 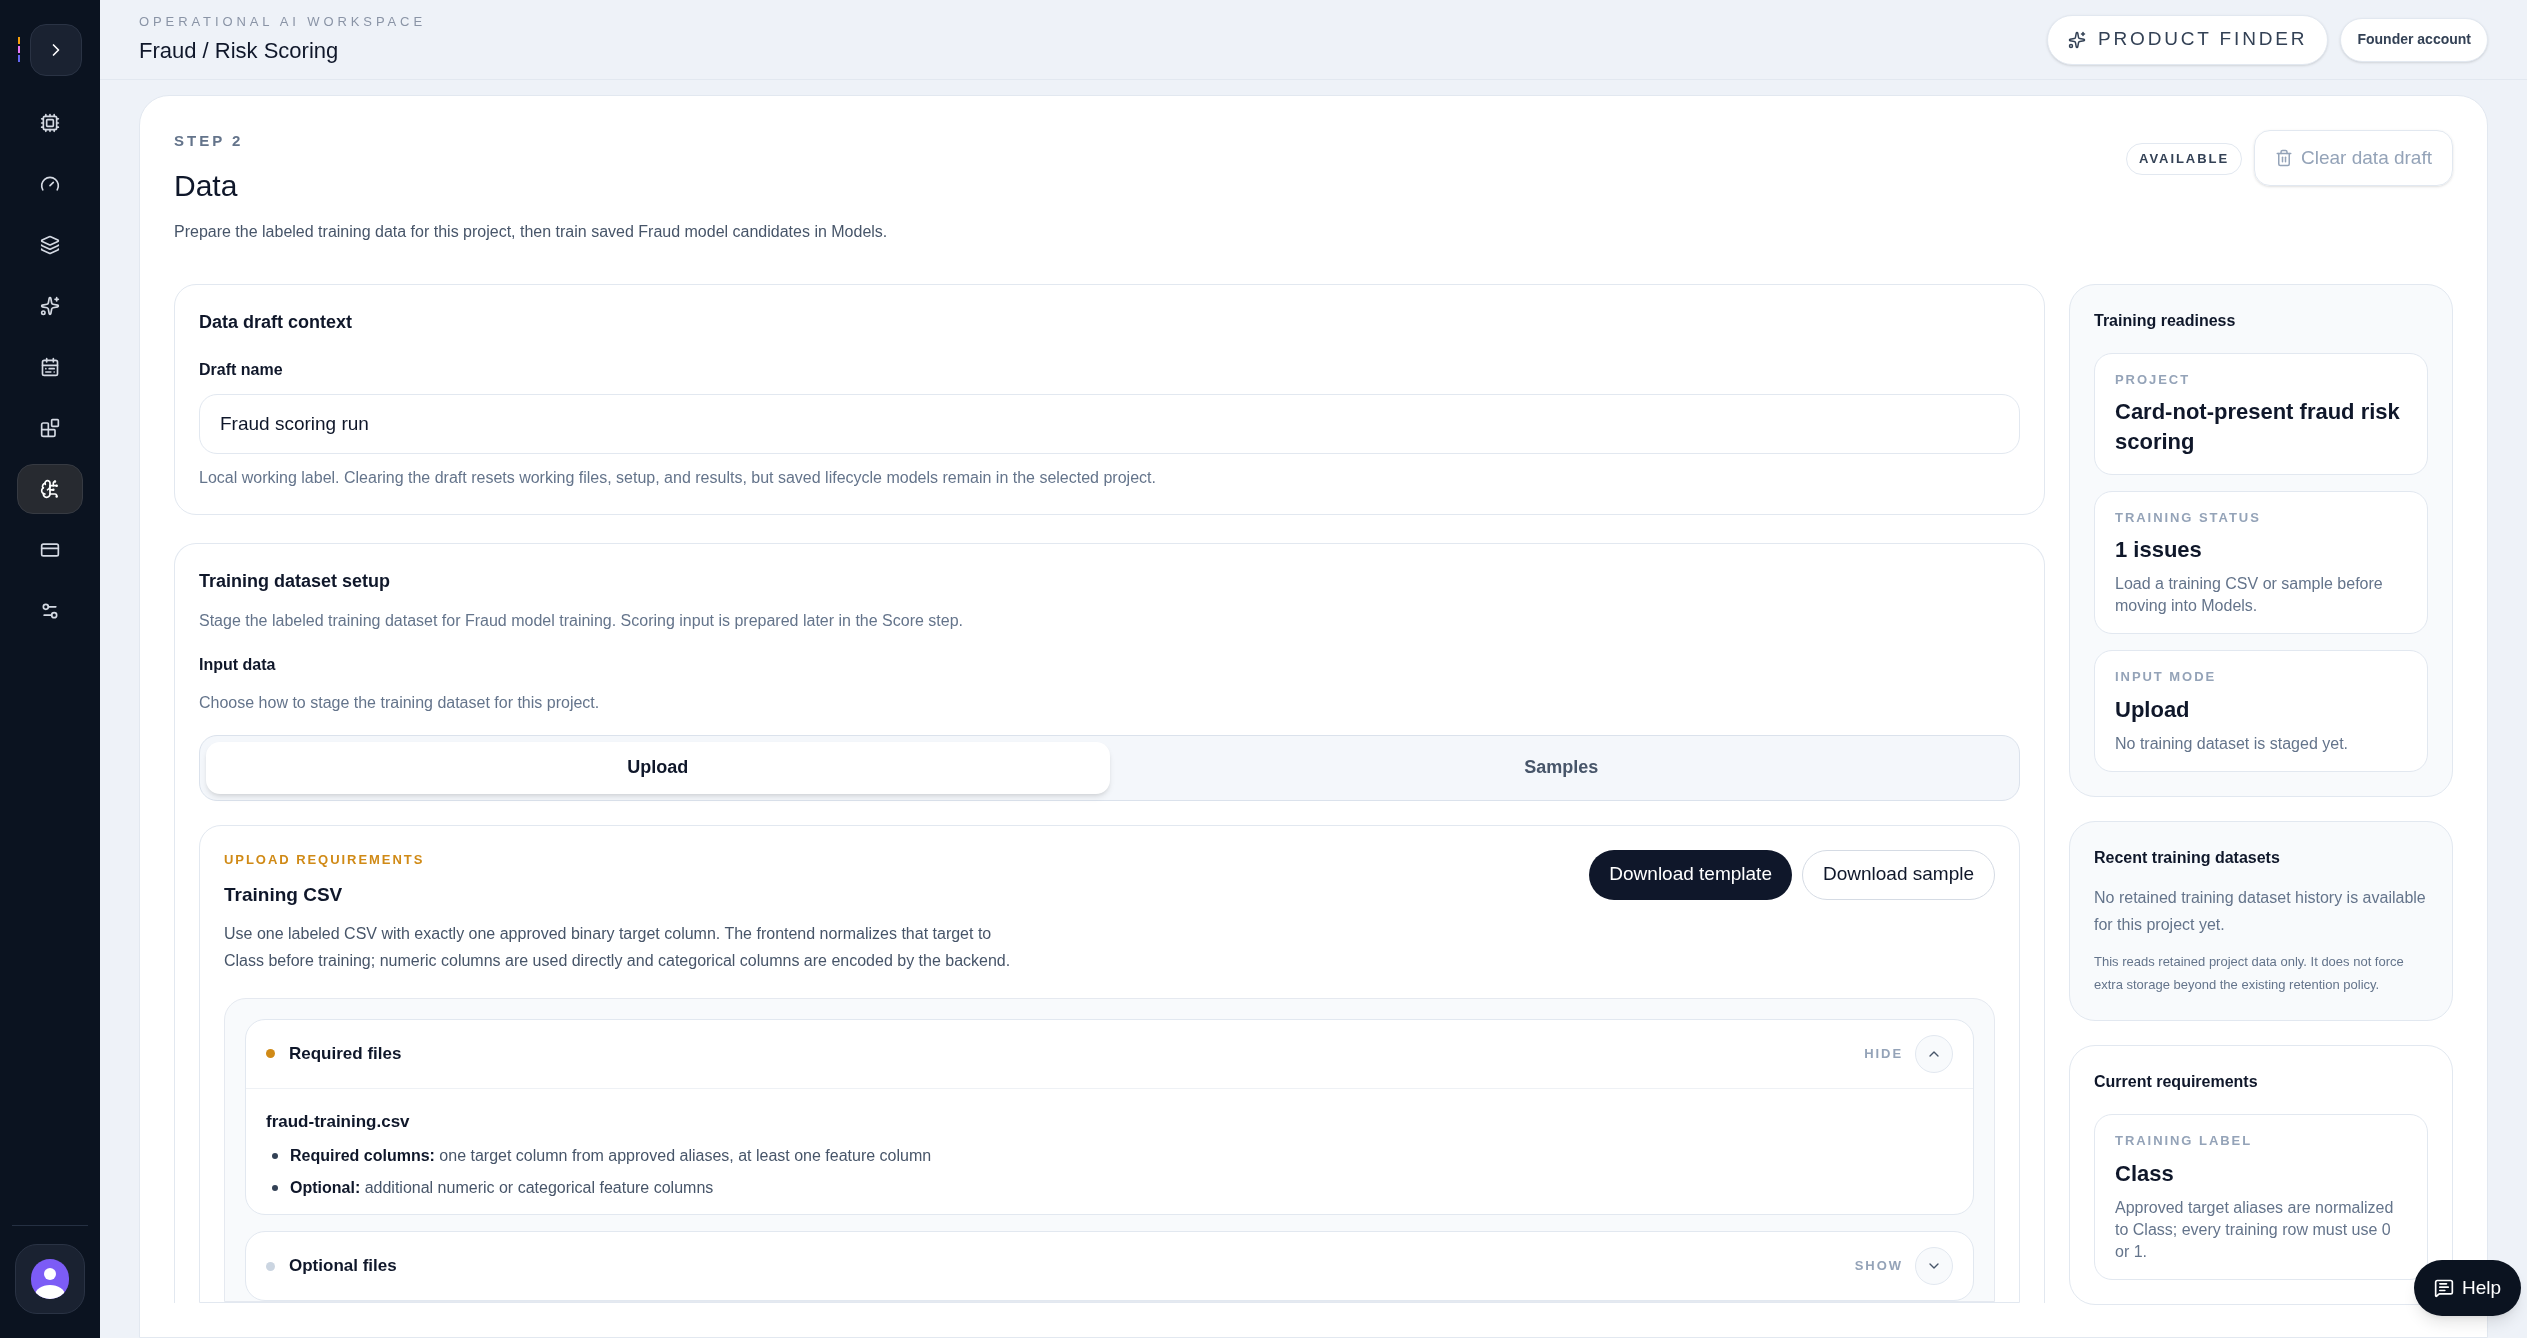 I want to click on chat-icon, so click(x=2443, y=1288).